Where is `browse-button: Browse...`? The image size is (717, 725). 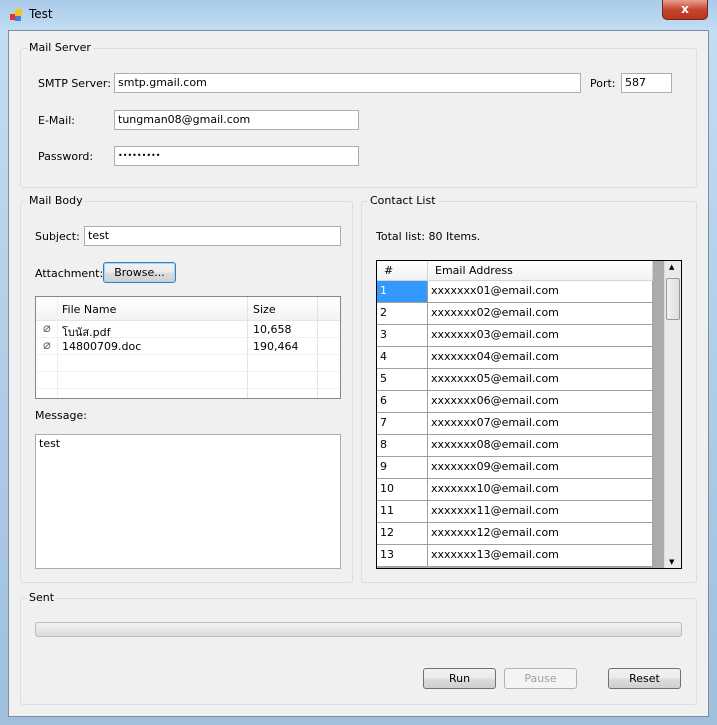 browse-button: Browse... is located at coordinates (139, 272).